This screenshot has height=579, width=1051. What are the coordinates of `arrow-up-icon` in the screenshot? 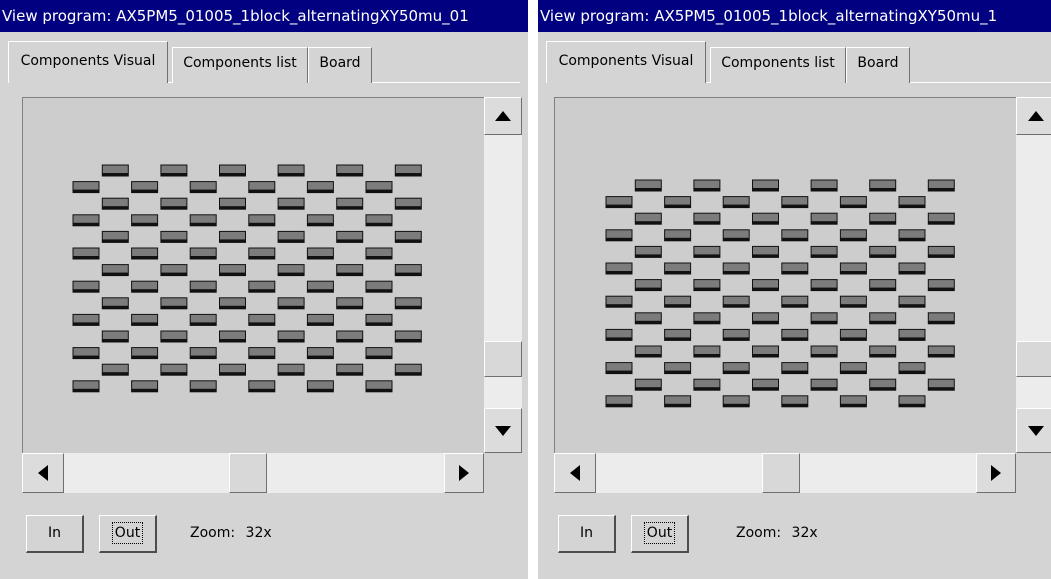 It's located at (503, 116).